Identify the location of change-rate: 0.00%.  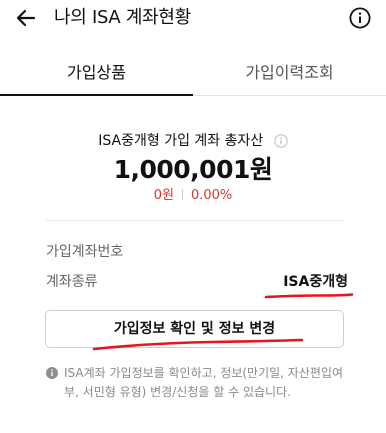
(211, 195).